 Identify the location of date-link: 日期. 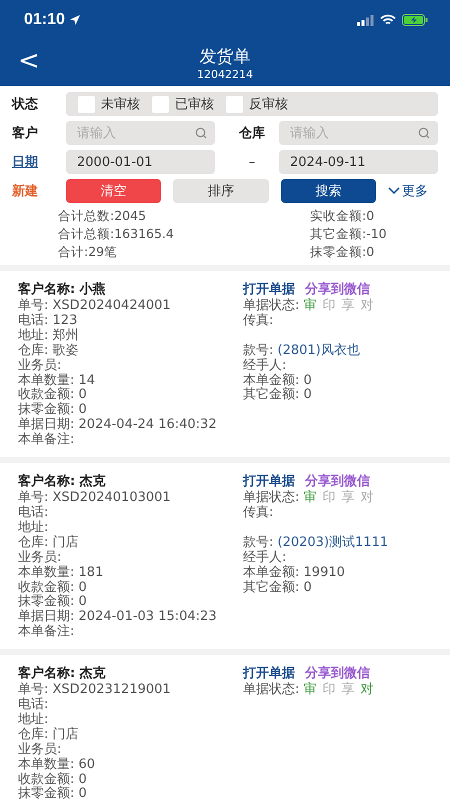
(39, 162).